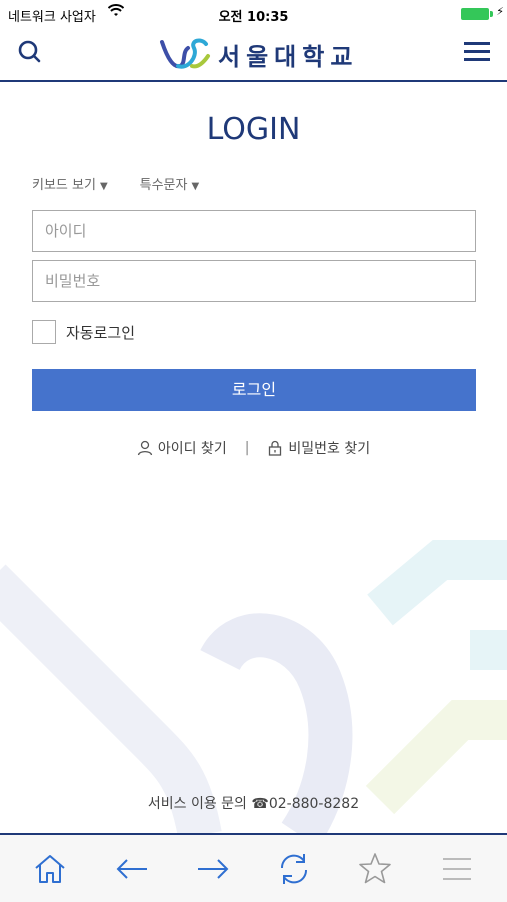 This screenshot has height=902, width=507. I want to click on login-title: LOGIN, so click(253, 129).